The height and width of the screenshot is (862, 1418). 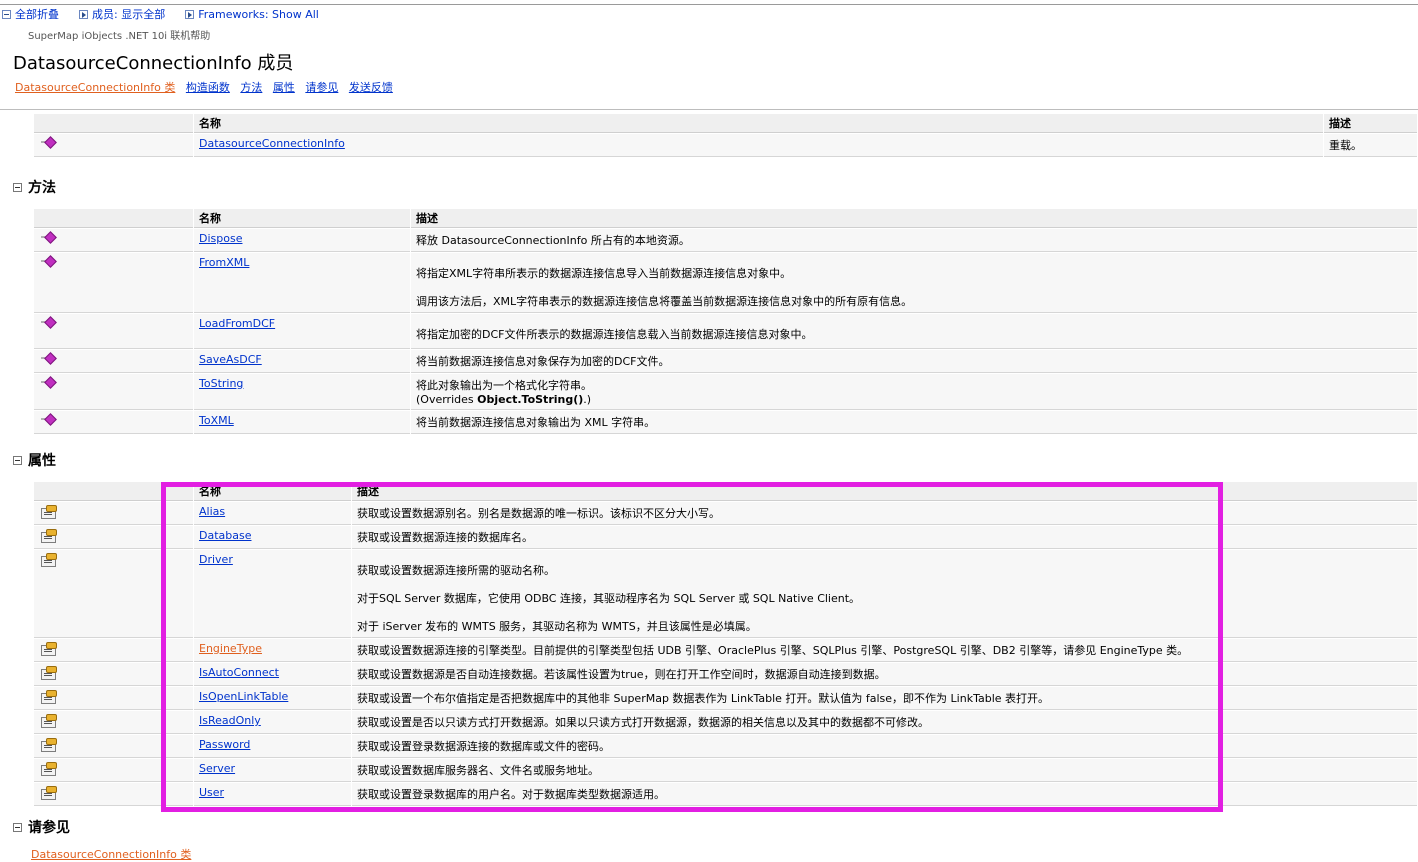 What do you see at coordinates (272, 143) in the screenshot?
I see `member-link: DatasourceConnectionInfo` at bounding box center [272, 143].